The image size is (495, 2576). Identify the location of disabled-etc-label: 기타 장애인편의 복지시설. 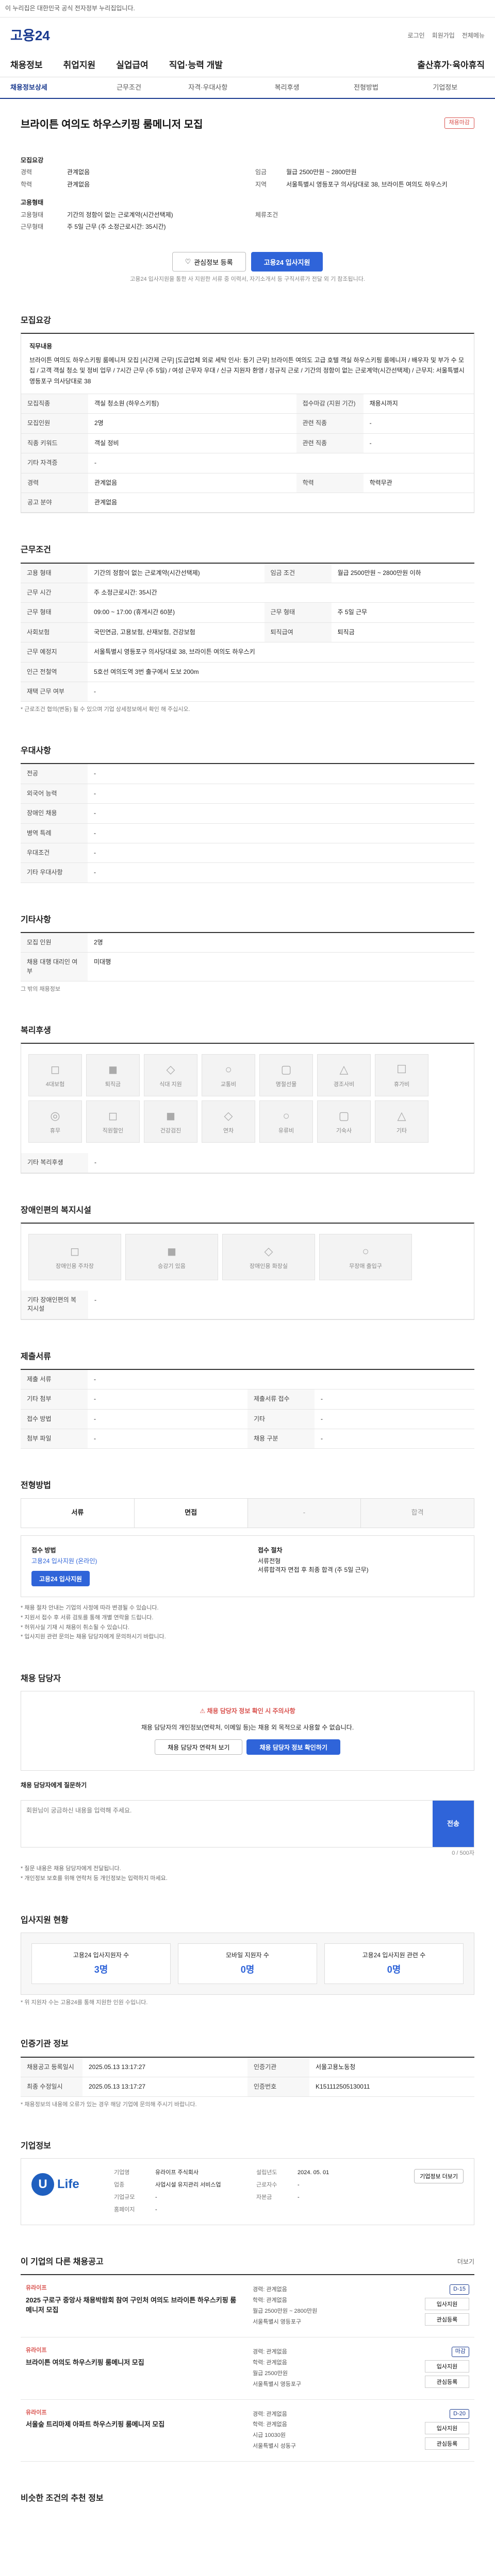
(54, 1304).